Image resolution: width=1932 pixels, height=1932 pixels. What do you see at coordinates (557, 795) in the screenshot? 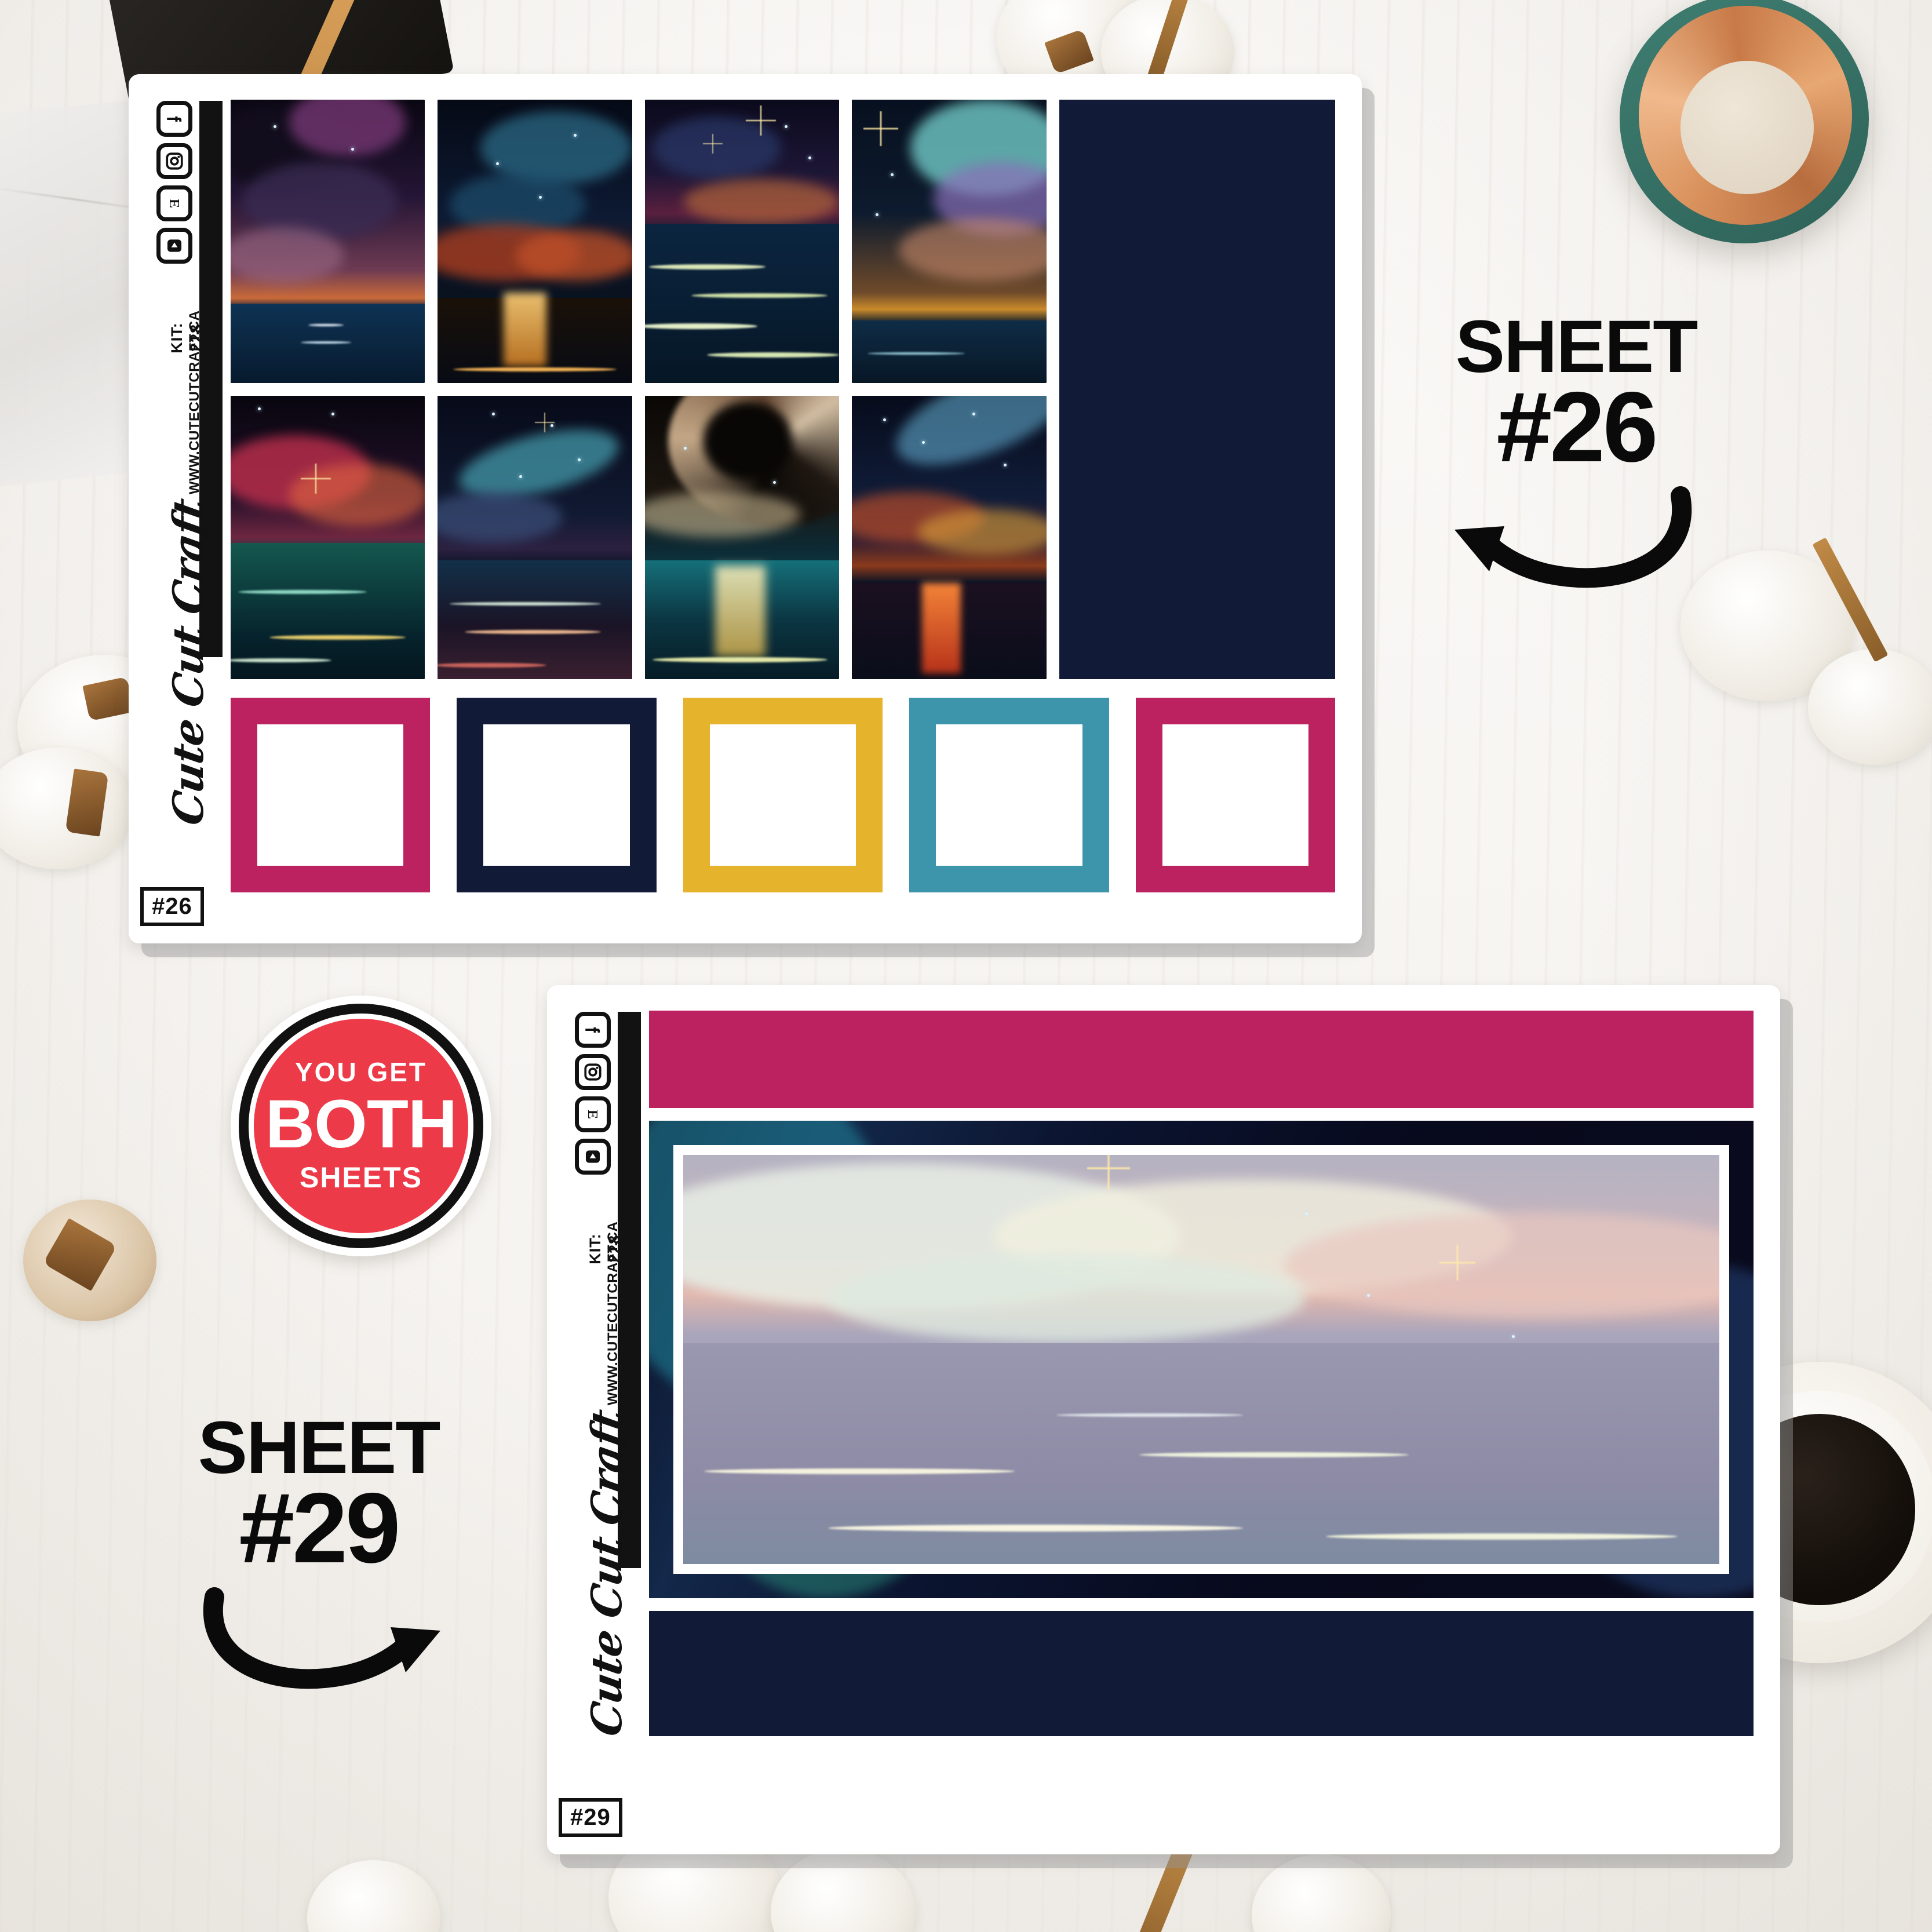
I see `box-sticker-navy` at bounding box center [557, 795].